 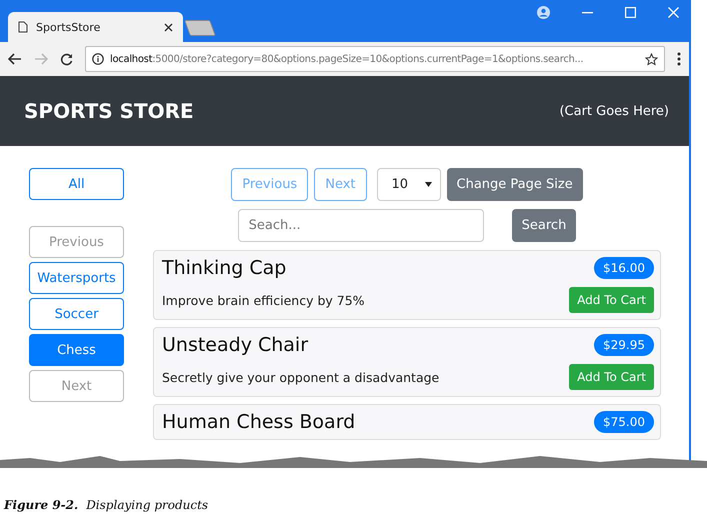 I want to click on store-title: SPORTS STORE, so click(x=109, y=111).